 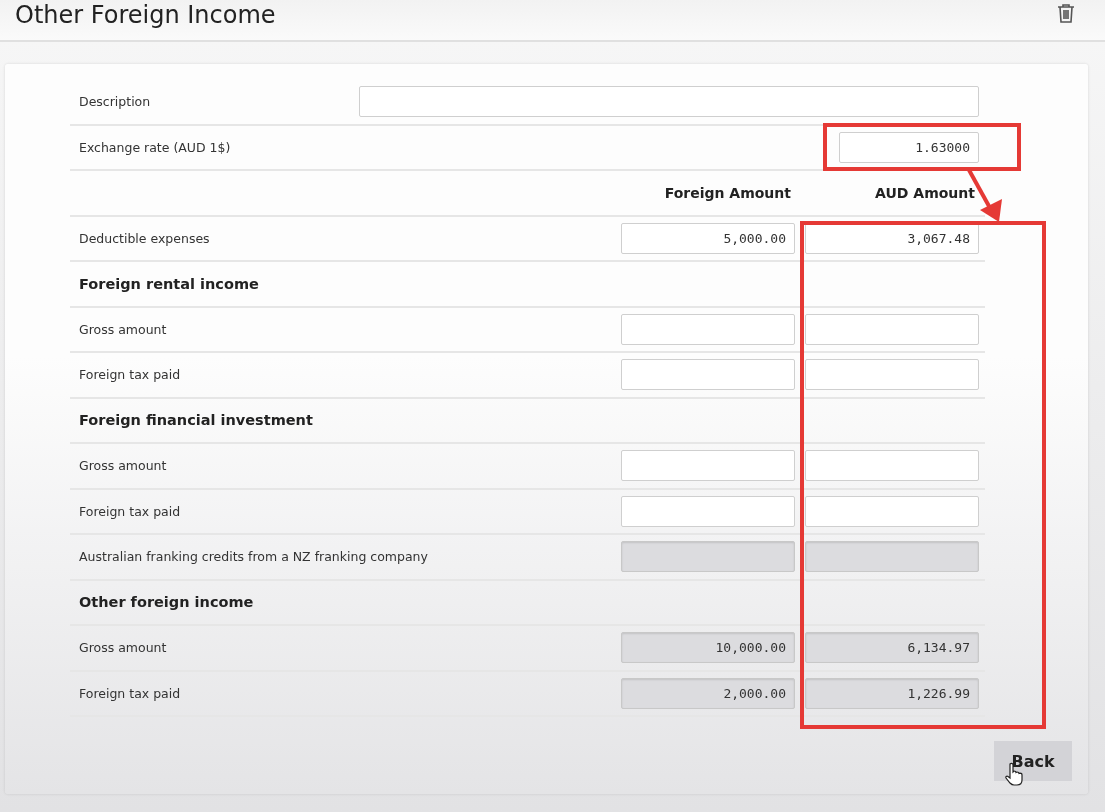 What do you see at coordinates (727, 192) in the screenshot?
I see `column-header: Foreign Amount` at bounding box center [727, 192].